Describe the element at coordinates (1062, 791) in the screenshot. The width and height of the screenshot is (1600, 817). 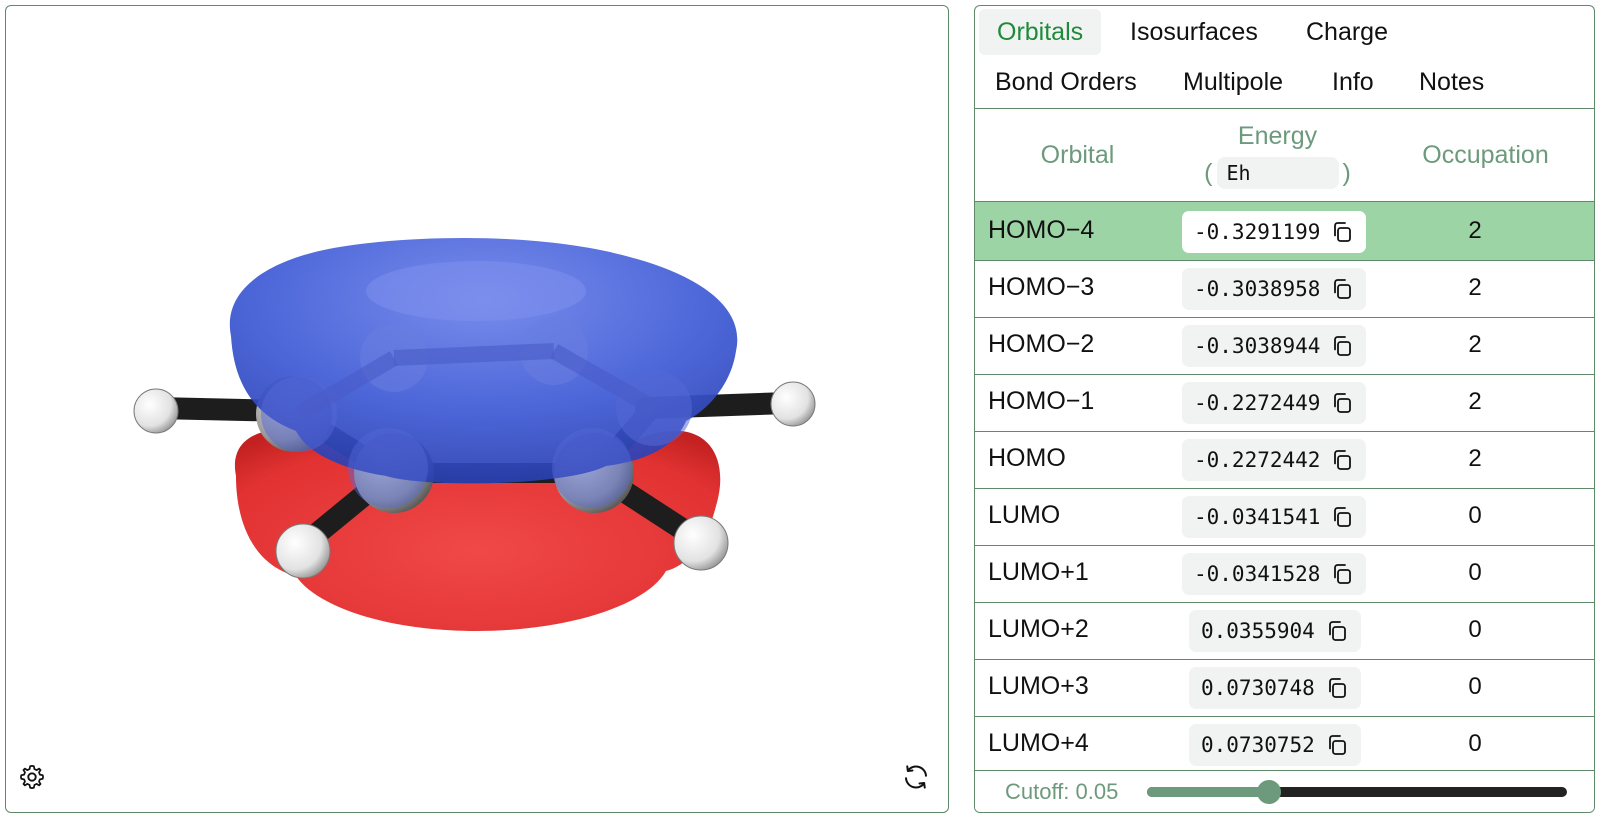
I see `cutoff-label: Cutoff: 0.05` at that location.